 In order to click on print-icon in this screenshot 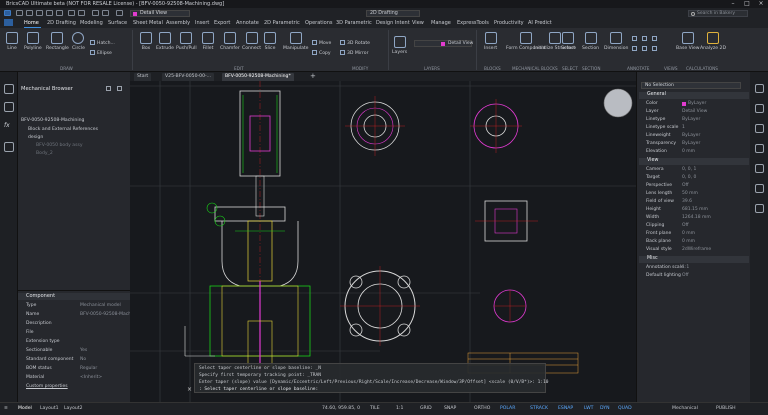, I will do `click(59, 13)`.